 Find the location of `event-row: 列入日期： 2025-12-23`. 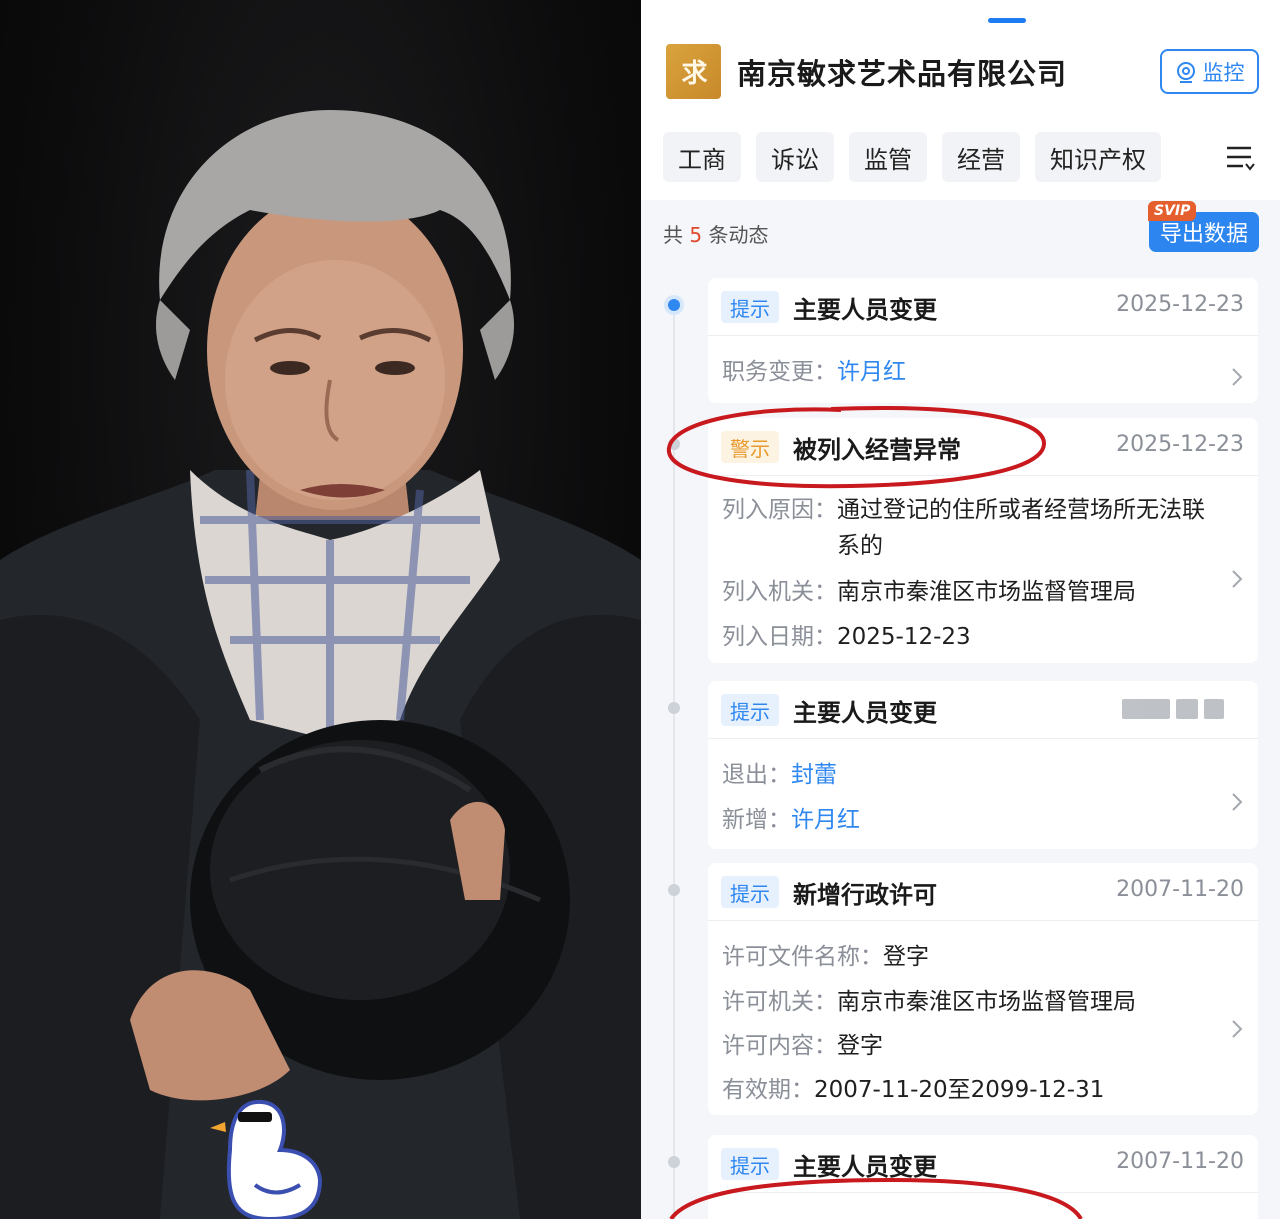

event-row: 列入日期： 2025-12-23 is located at coordinates (846, 637).